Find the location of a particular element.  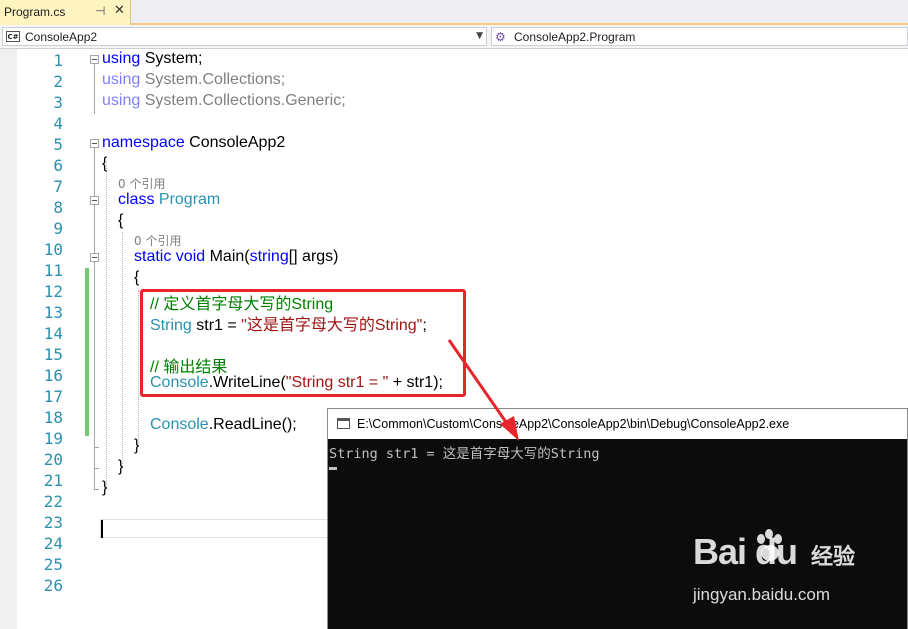

line-number: 3 is located at coordinates (58, 102).